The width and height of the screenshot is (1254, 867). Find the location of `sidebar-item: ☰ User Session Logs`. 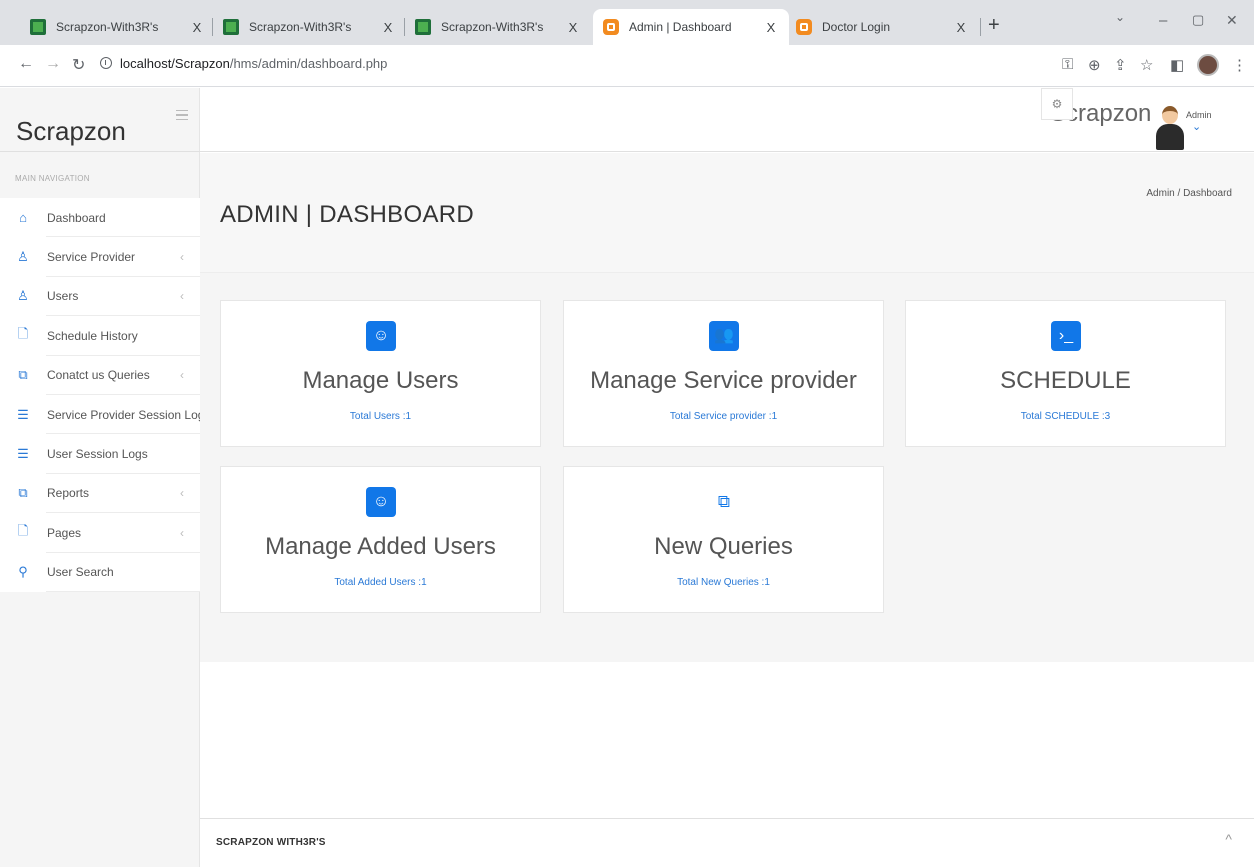

sidebar-item: ☰ User Session Logs is located at coordinates (100, 454).